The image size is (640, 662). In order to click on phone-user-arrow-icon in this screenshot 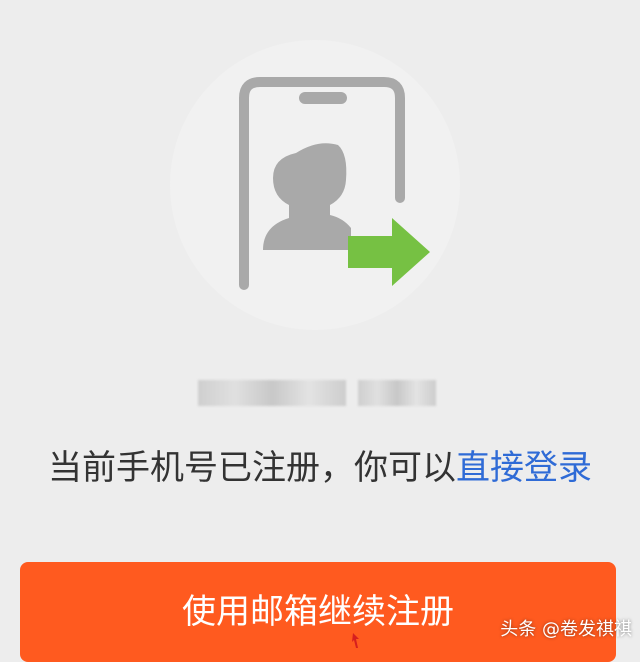, I will do `click(334, 183)`.